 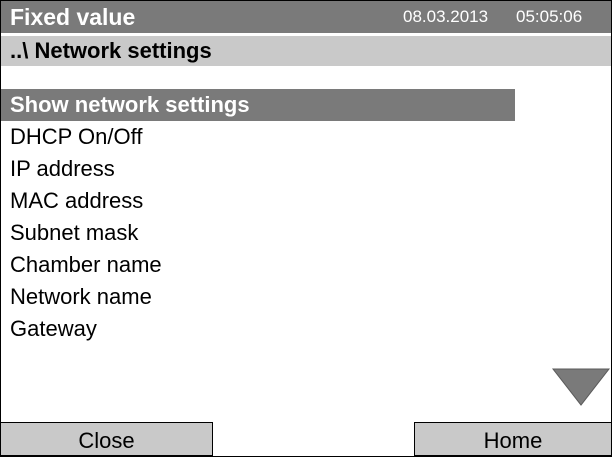 I want to click on close-button: Close, so click(x=107, y=439).